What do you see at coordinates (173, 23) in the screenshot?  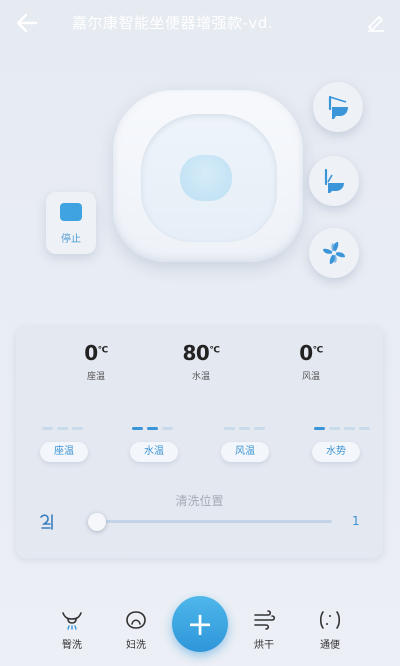 I see `page-title: 嘉尔康智能坐便器增强款-vd.` at bounding box center [173, 23].